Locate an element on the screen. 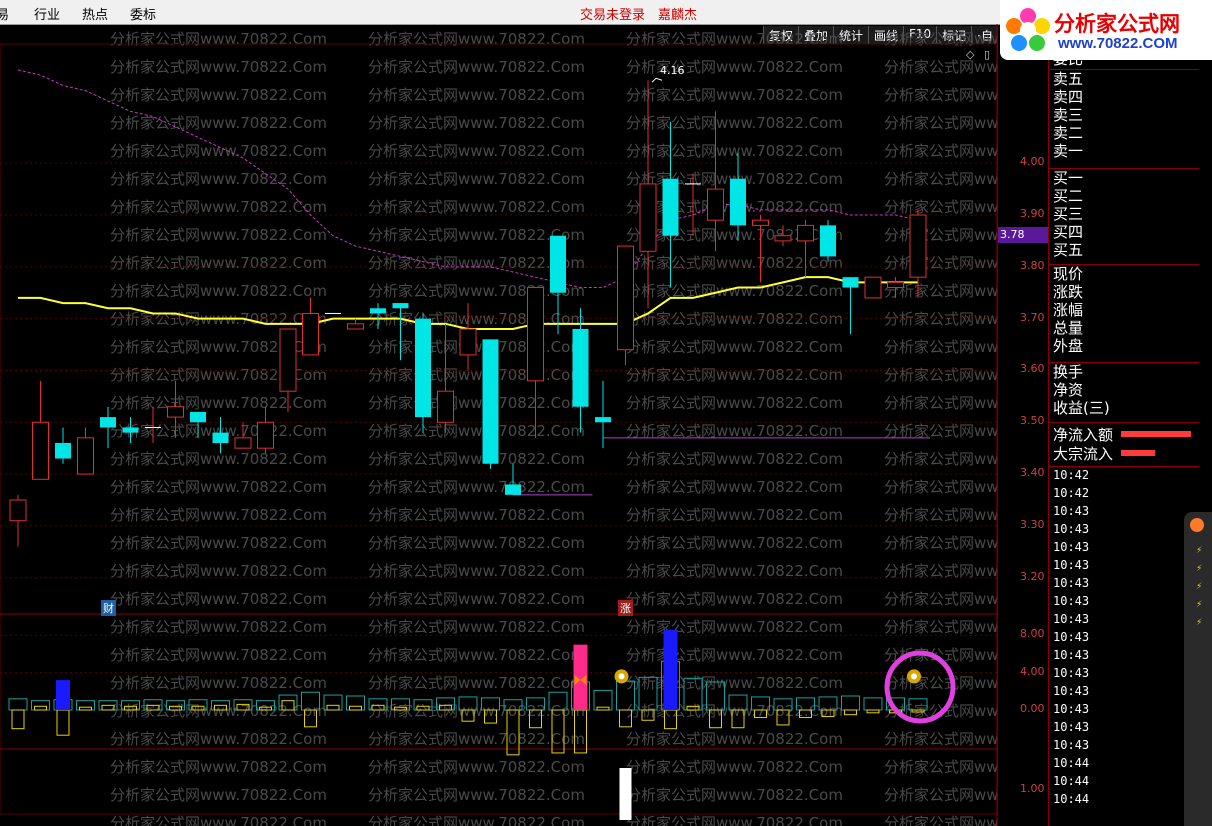 The image size is (1212, 826). divider is located at coordinates (1124, 69).